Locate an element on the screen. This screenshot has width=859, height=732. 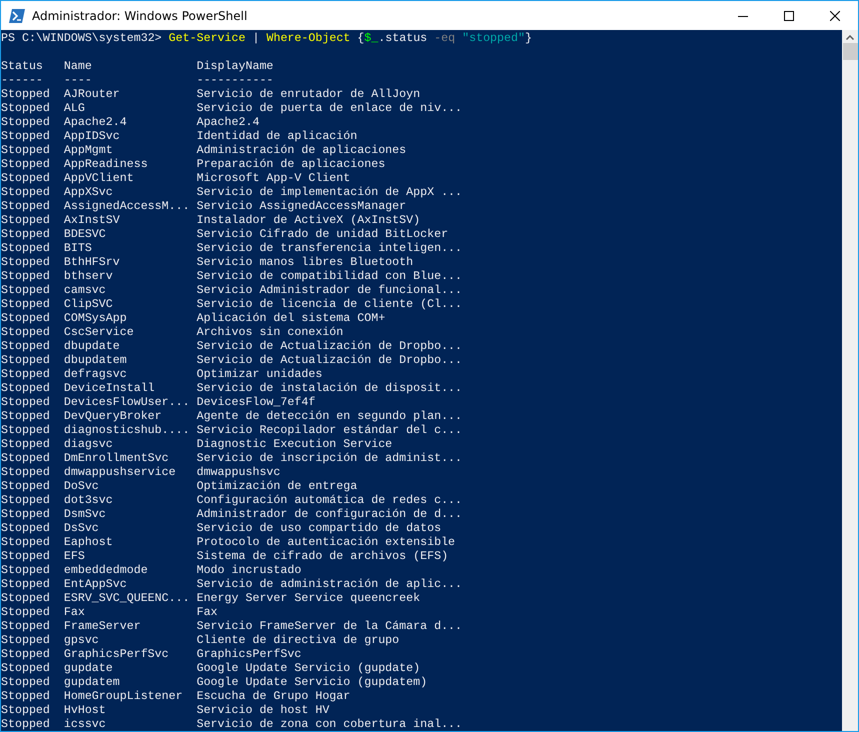
header-underline: ----------- is located at coordinates (235, 80).